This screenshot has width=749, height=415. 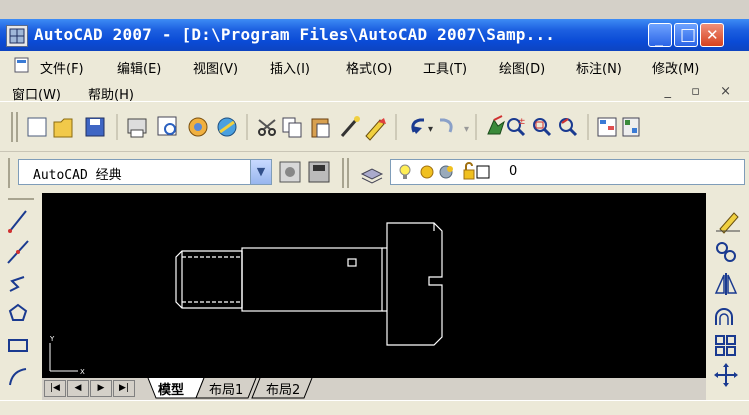 What do you see at coordinates (430, 129) in the screenshot?
I see `undo-dropdown-icon: ▾` at bounding box center [430, 129].